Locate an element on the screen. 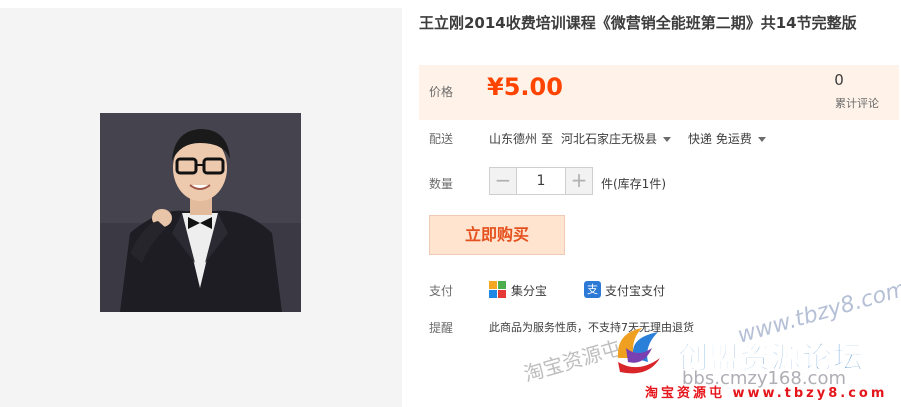 This screenshot has height=407, width=901. price-value: ¥5.00 is located at coordinates (525, 87).